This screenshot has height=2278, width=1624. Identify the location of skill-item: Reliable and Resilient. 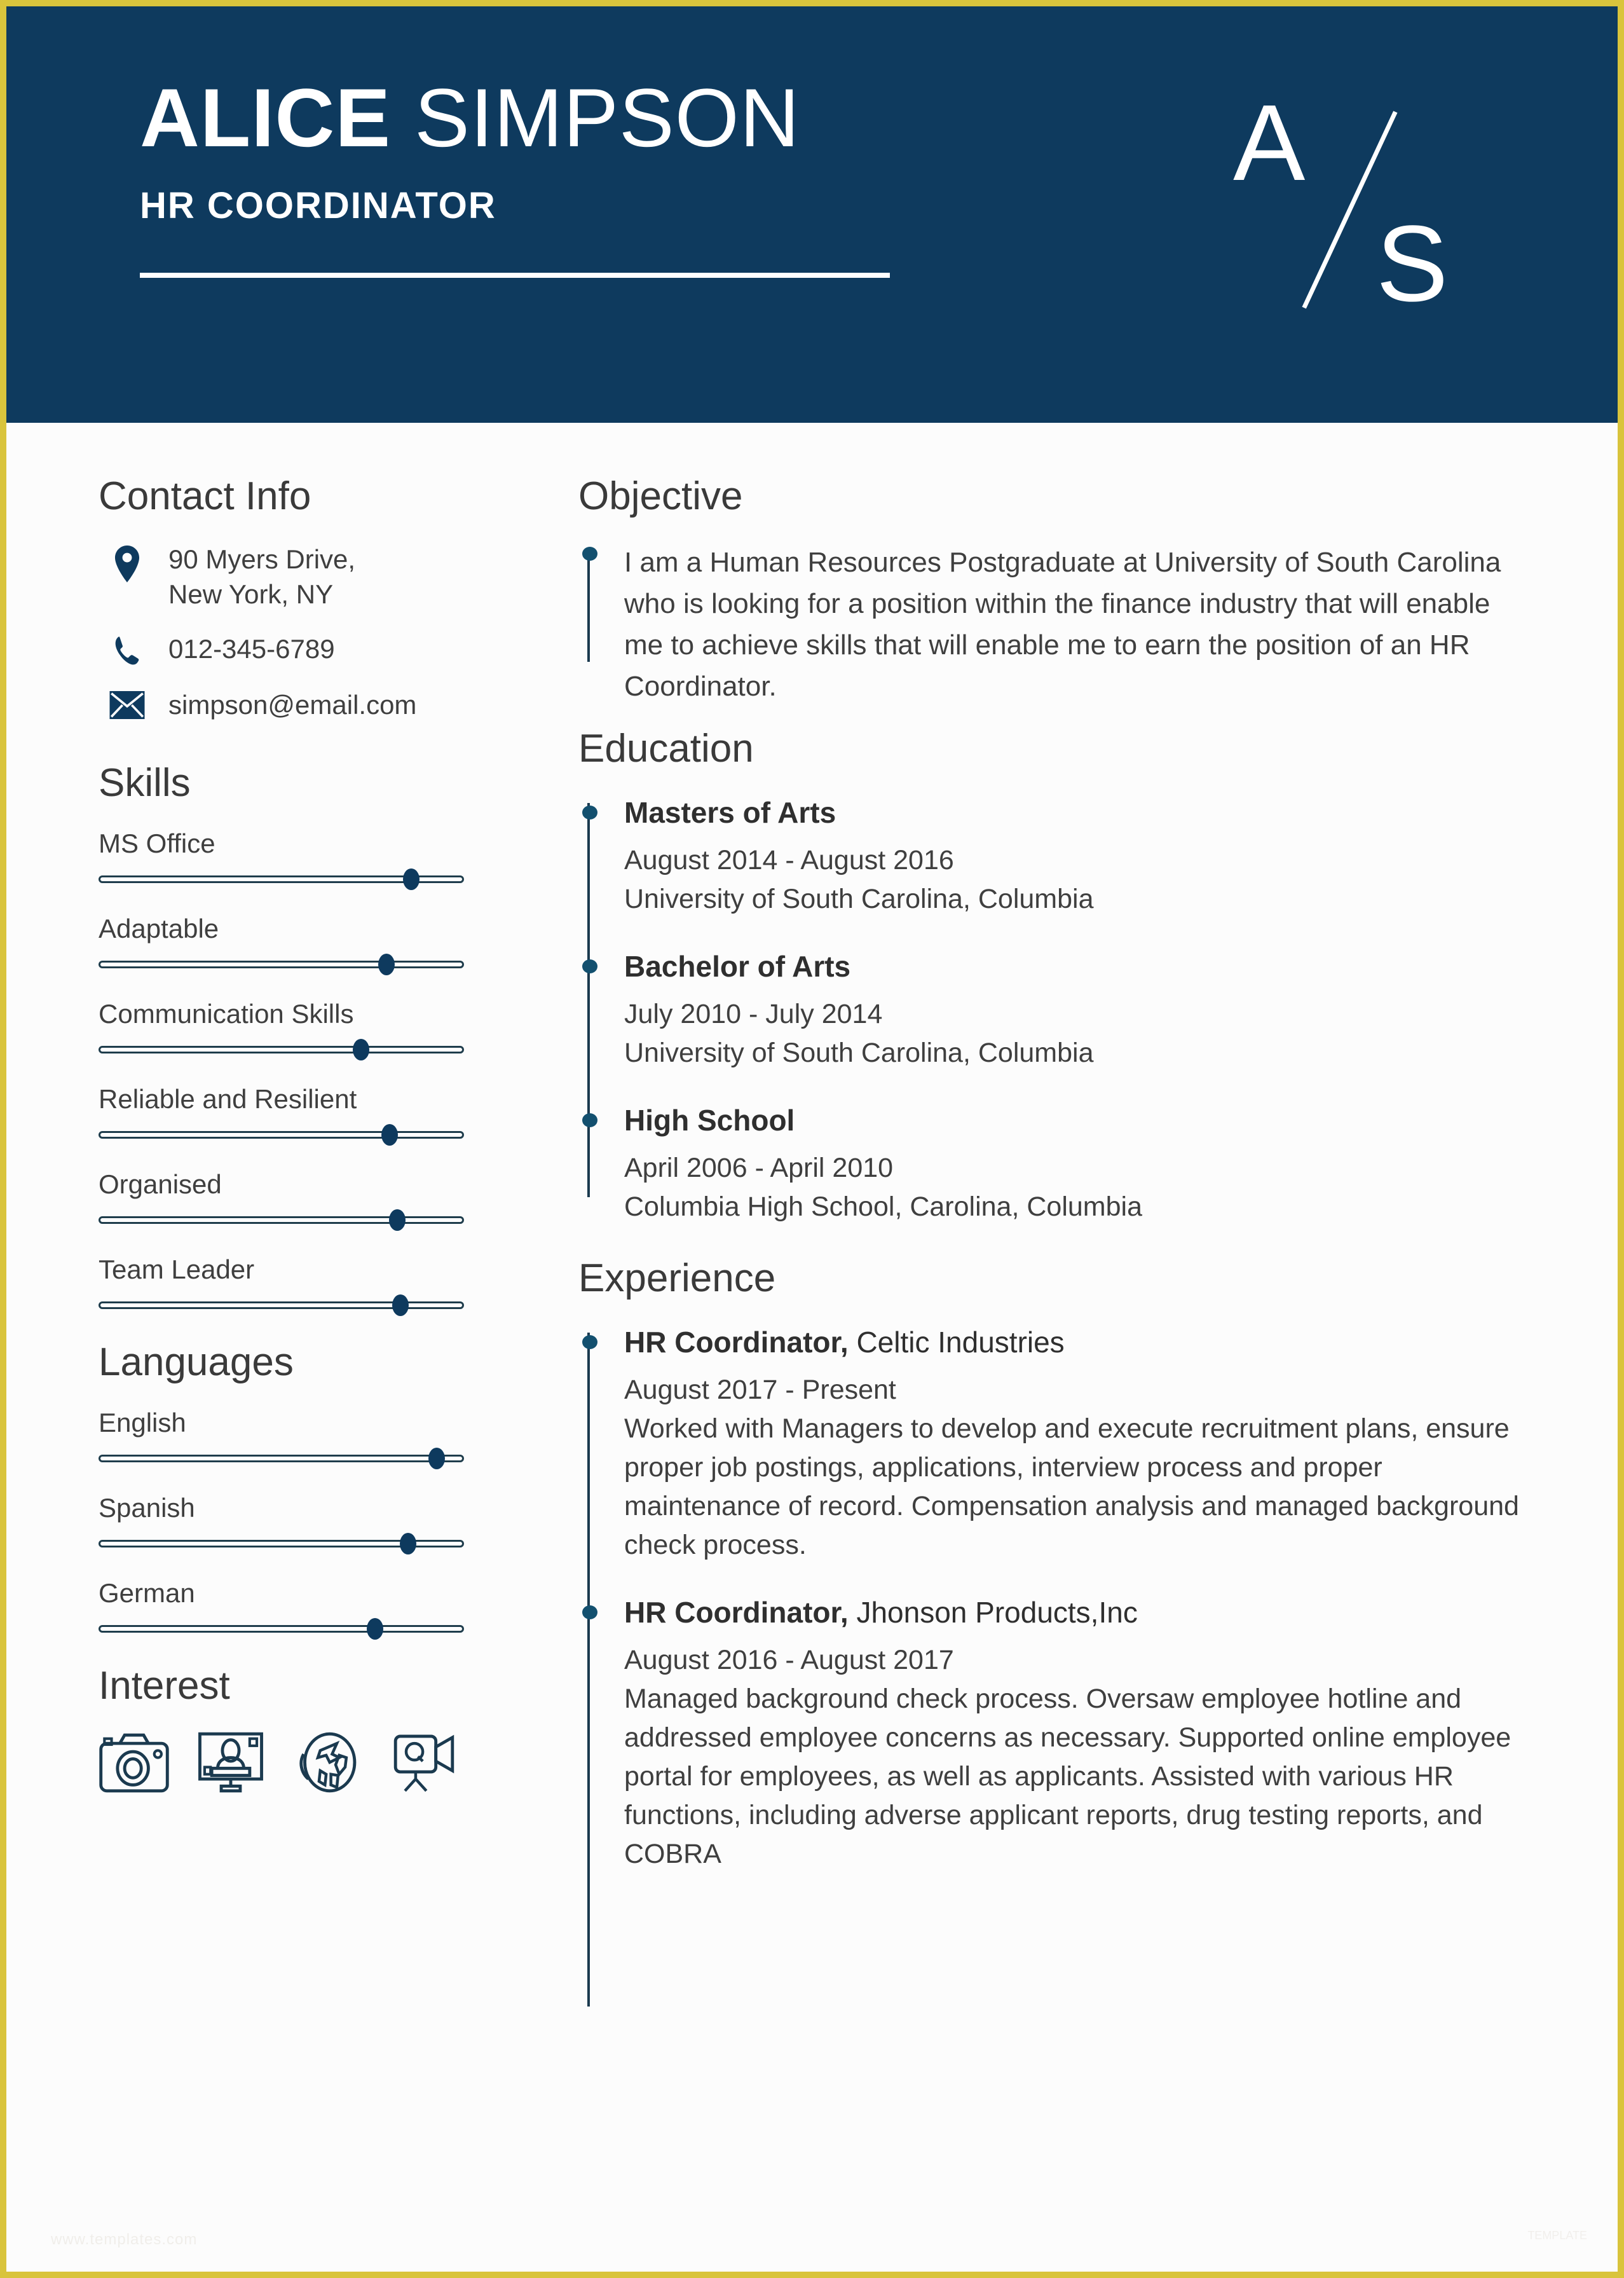
(333, 1115).